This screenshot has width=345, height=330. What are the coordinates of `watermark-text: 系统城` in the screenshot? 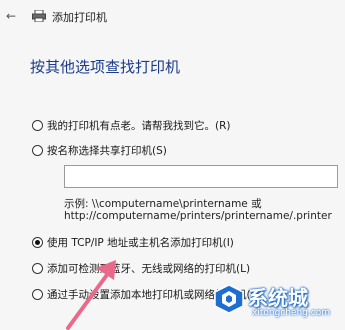 It's located at (278, 298).